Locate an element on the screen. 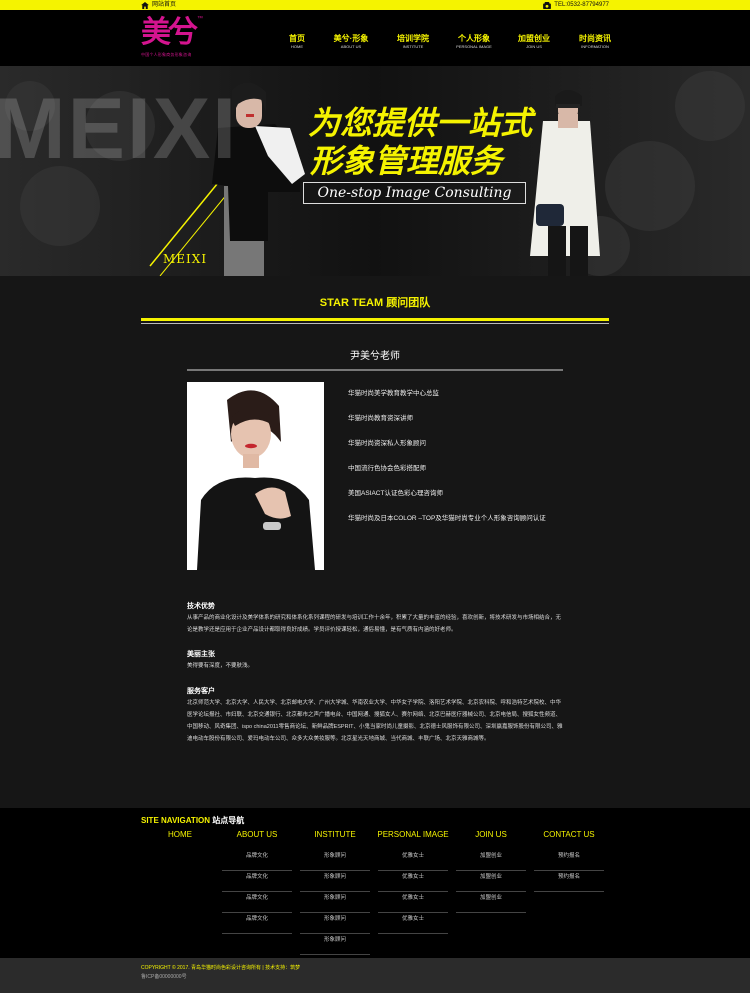 The height and width of the screenshot is (993, 750). teacher-photo is located at coordinates (255, 476).